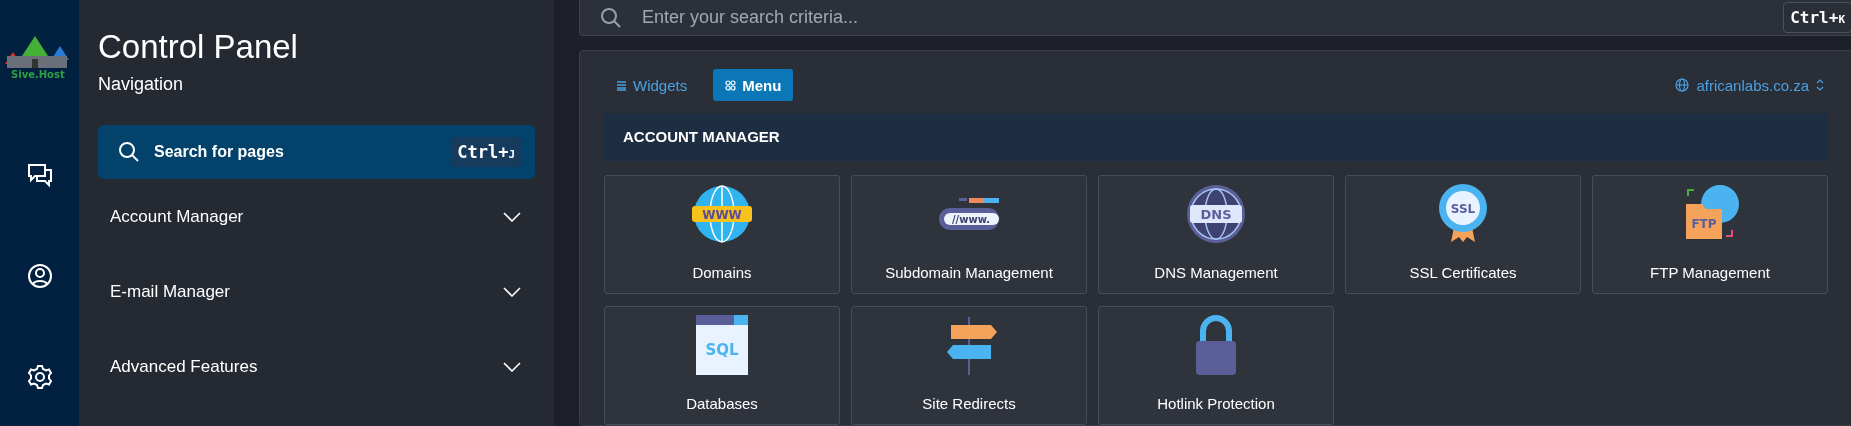 This screenshot has height=426, width=1851. What do you see at coordinates (1817, 17) in the screenshot?
I see `shortcut-key: Ctrl+K` at bounding box center [1817, 17].